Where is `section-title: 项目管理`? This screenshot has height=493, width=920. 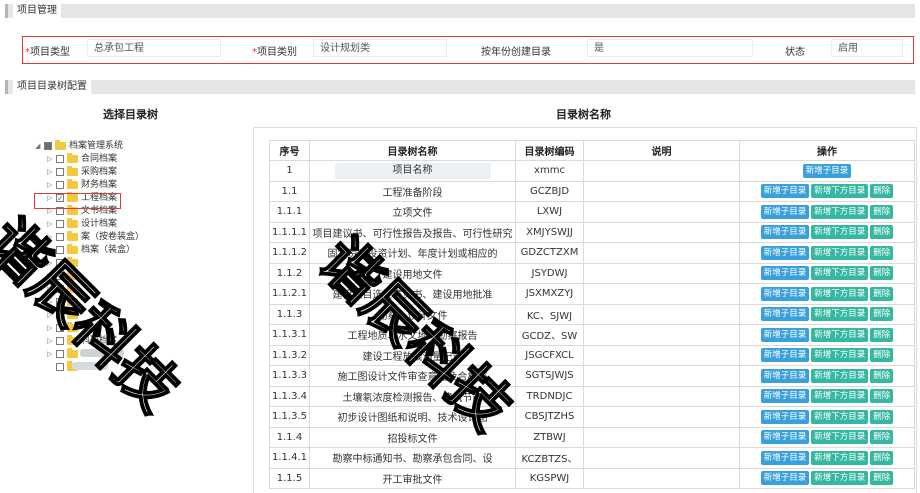
section-title: 项目管理 is located at coordinates (37, 11).